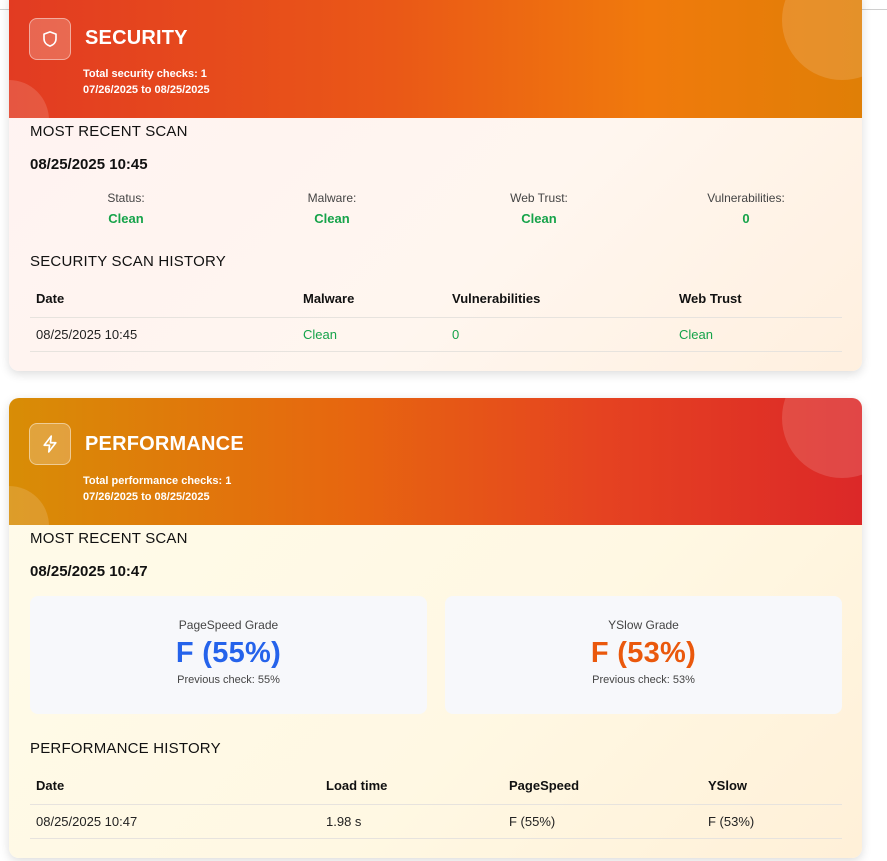 The width and height of the screenshot is (887, 861). What do you see at coordinates (109, 538) in the screenshot?
I see `performance-recent-heading: MOST RECENT SCAN` at bounding box center [109, 538].